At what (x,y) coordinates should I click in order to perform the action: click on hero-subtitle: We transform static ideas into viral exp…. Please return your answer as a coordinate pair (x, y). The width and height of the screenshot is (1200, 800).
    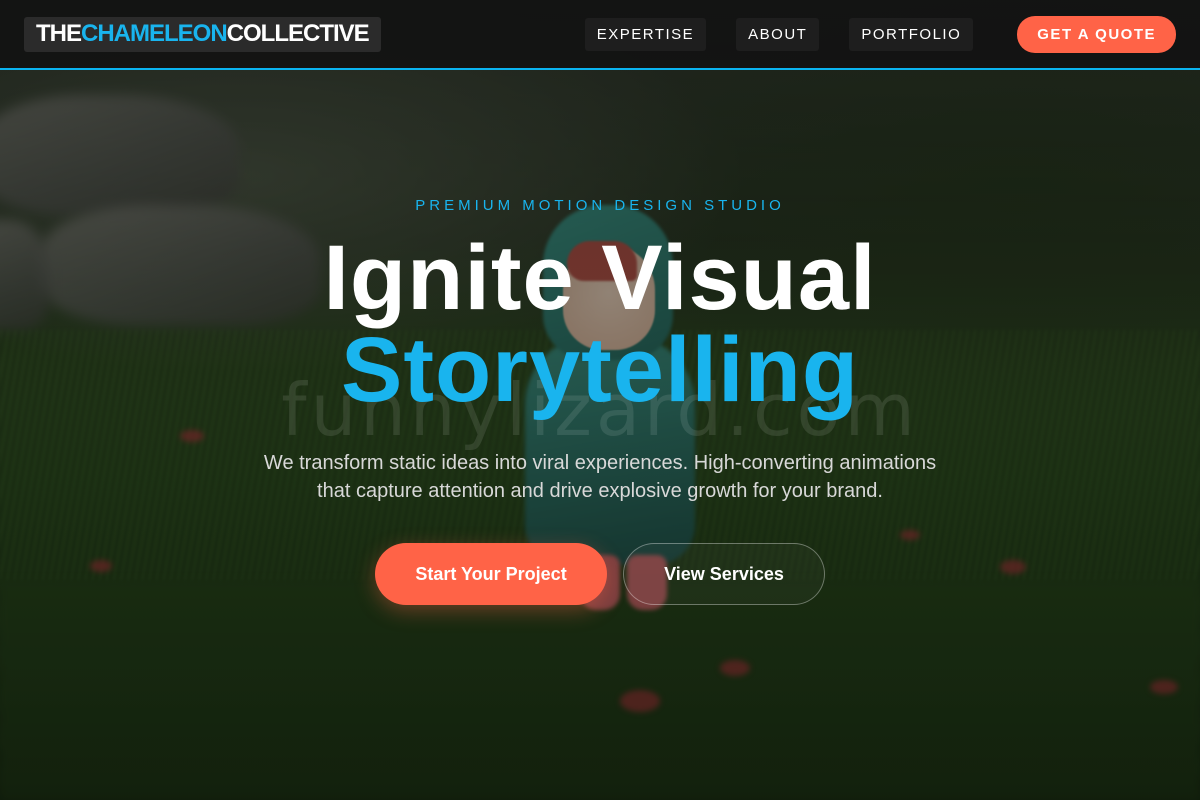
    Looking at the image, I should click on (600, 477).